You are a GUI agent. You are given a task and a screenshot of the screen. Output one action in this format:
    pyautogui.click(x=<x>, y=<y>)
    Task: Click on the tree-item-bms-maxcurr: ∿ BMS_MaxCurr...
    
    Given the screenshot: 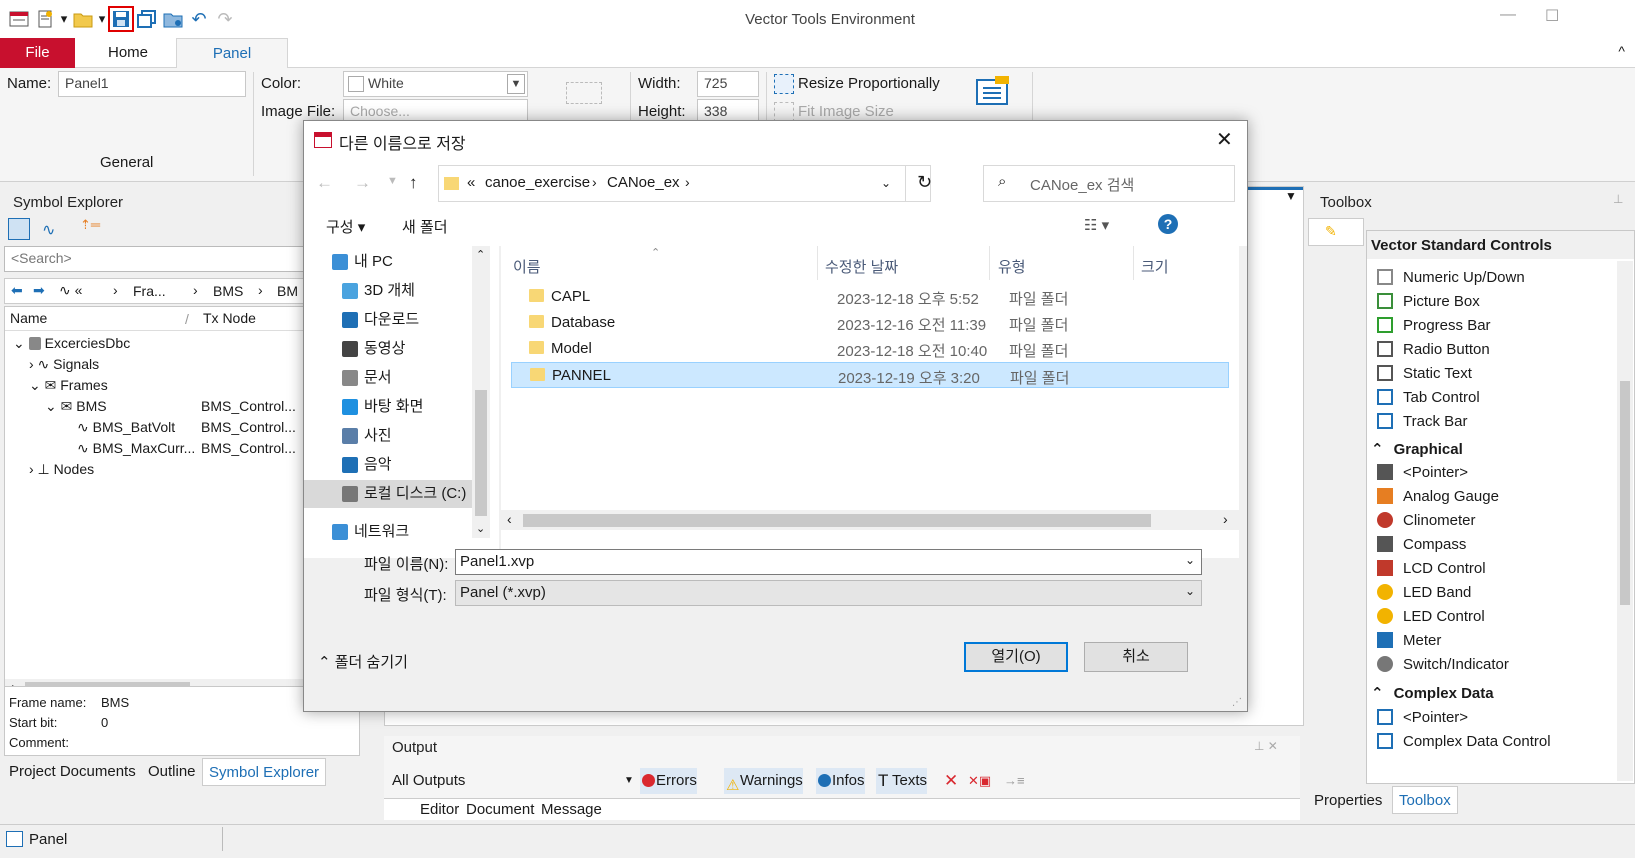 What is the action you would take?
    pyautogui.click(x=136, y=448)
    